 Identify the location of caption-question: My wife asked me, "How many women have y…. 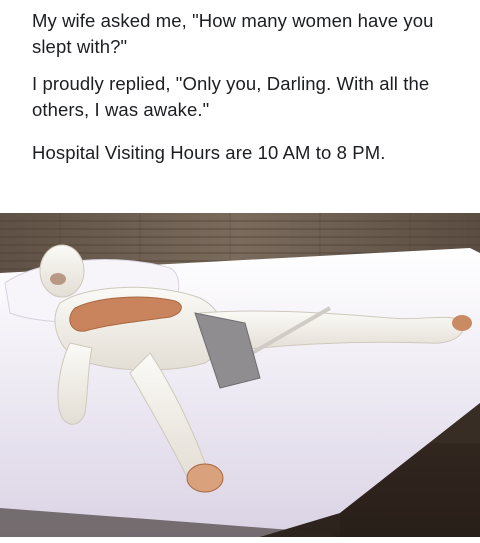
(233, 33).